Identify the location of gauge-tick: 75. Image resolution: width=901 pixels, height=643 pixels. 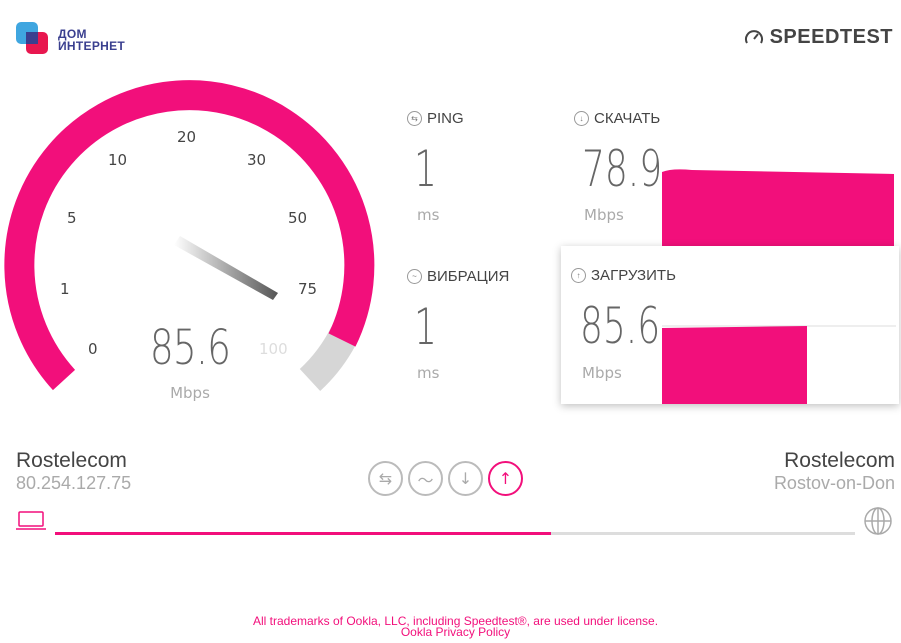
(307, 289).